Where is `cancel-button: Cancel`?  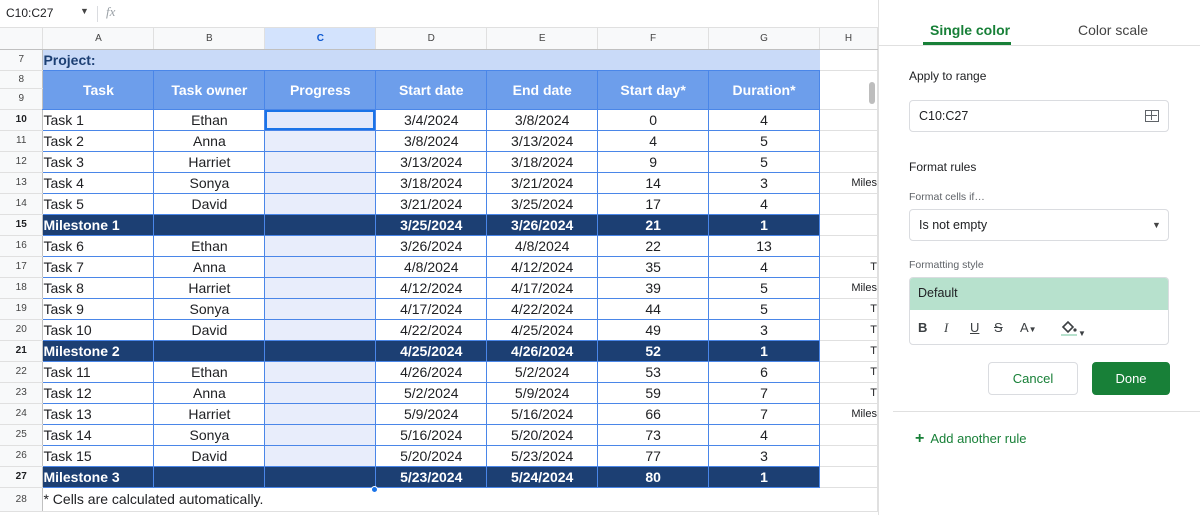 cancel-button: Cancel is located at coordinates (1033, 378).